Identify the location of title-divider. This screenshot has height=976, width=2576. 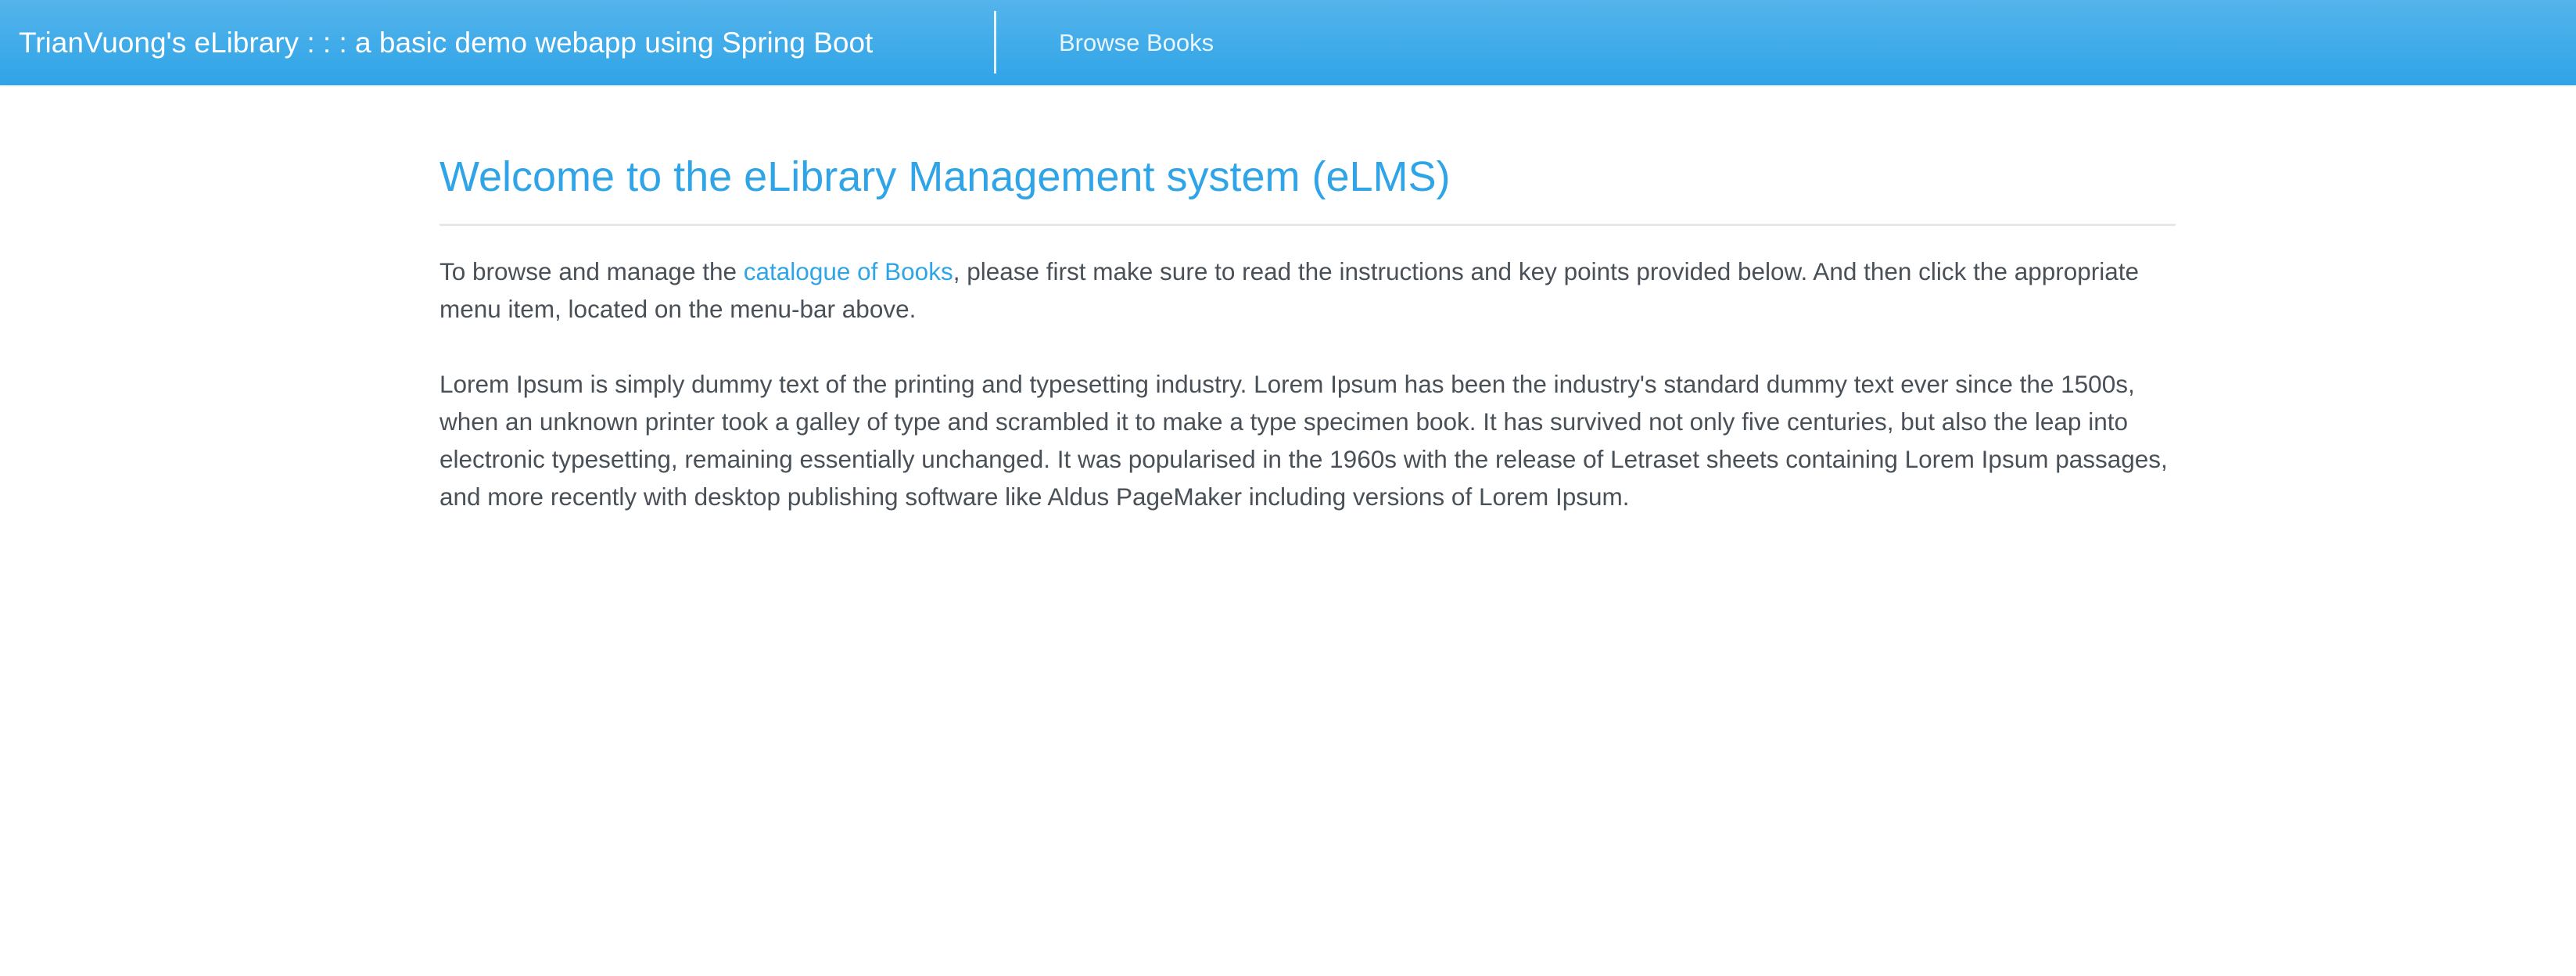
(1307, 225).